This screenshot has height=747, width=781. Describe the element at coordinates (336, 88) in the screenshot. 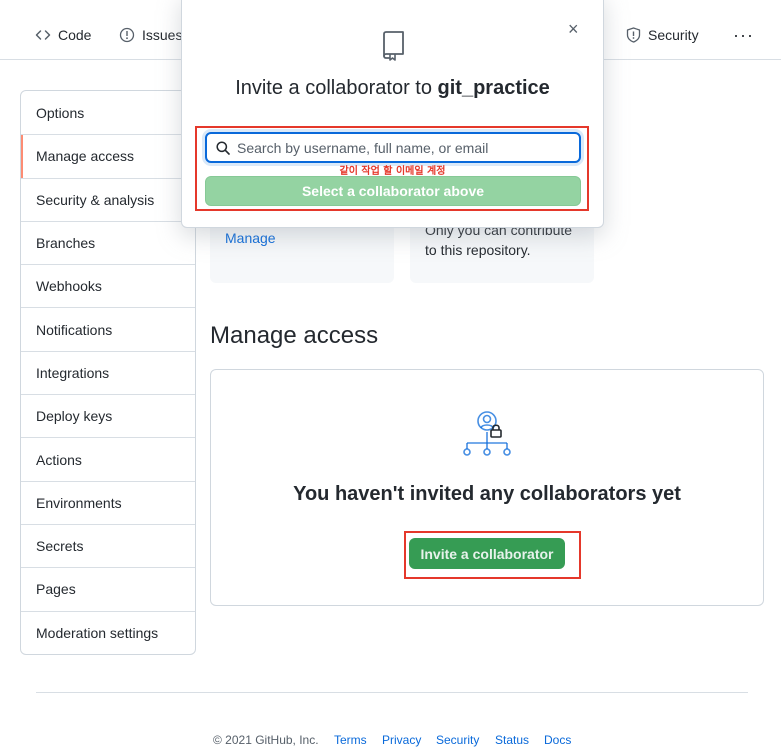

I see `dialog-title-prefix: Invite a collaborator to` at that location.